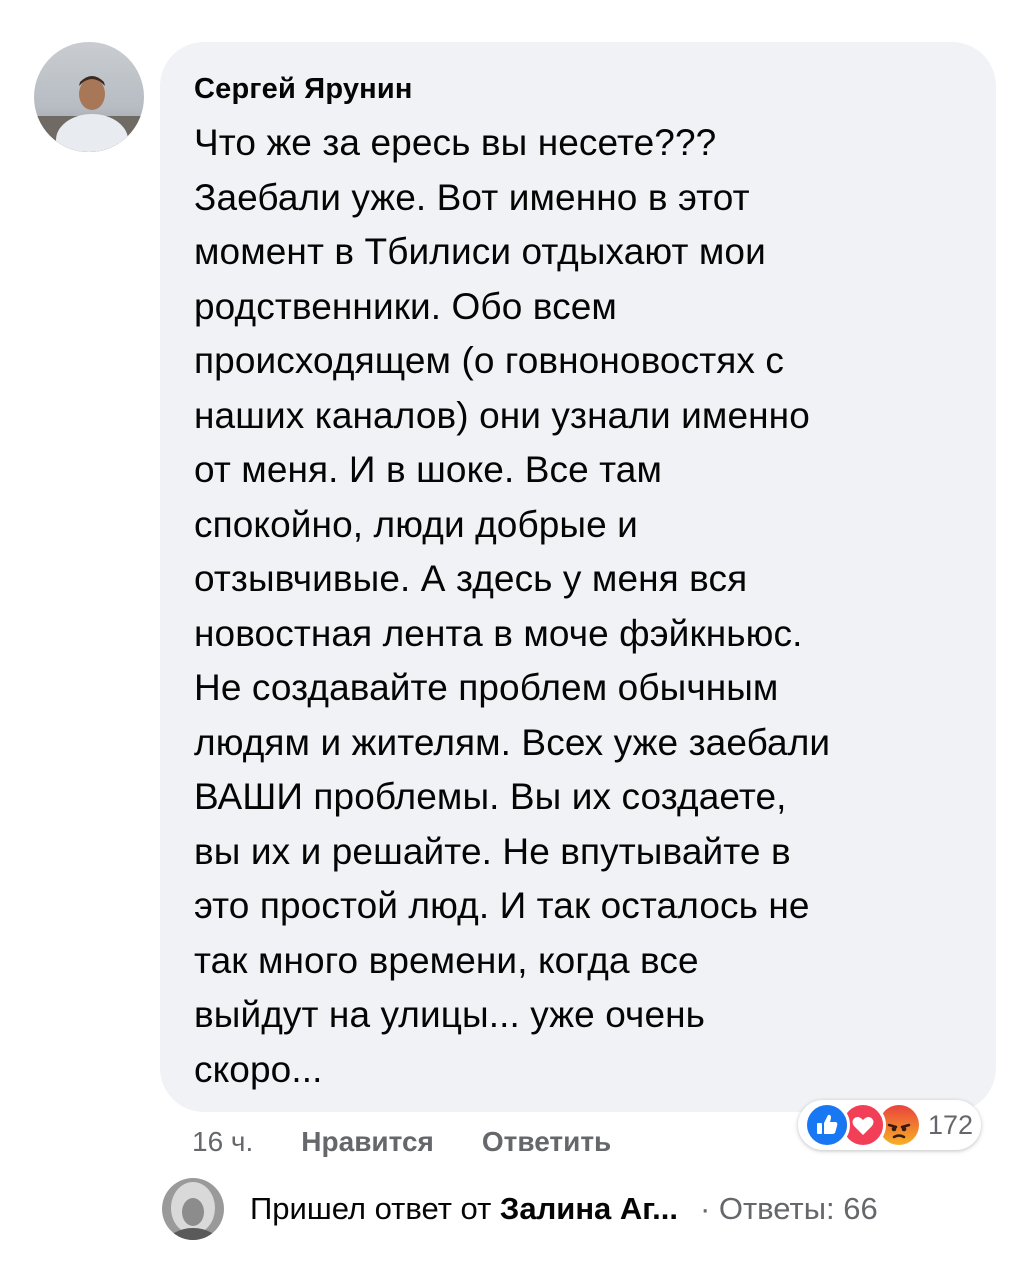 The height and width of the screenshot is (1280, 1032). I want to click on comment-author: Сергей Ярунин, so click(578, 89).